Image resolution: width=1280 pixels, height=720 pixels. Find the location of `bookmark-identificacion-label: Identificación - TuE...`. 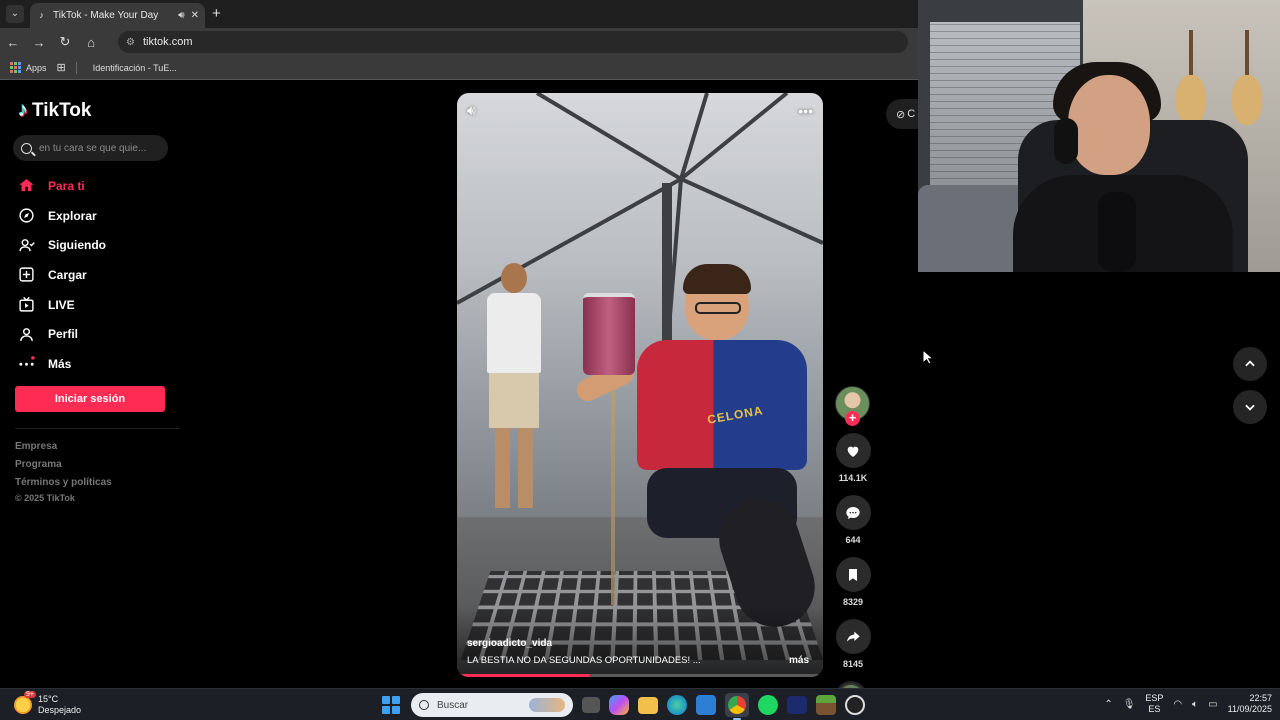

bookmark-identificacion-label: Identificación - TuE... is located at coordinates (134, 67).